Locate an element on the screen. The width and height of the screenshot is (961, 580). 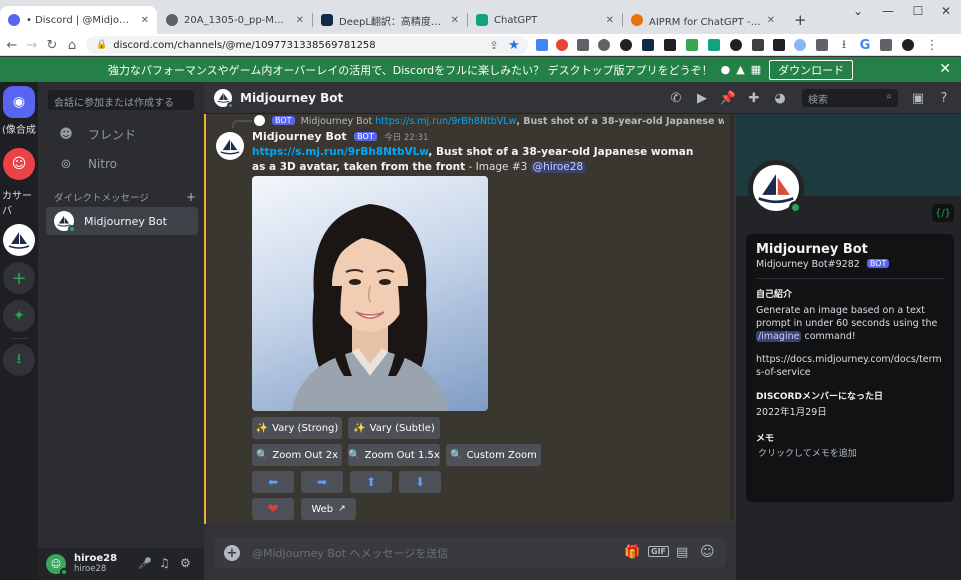
home-button: ⌂ is located at coordinates (72, 45).